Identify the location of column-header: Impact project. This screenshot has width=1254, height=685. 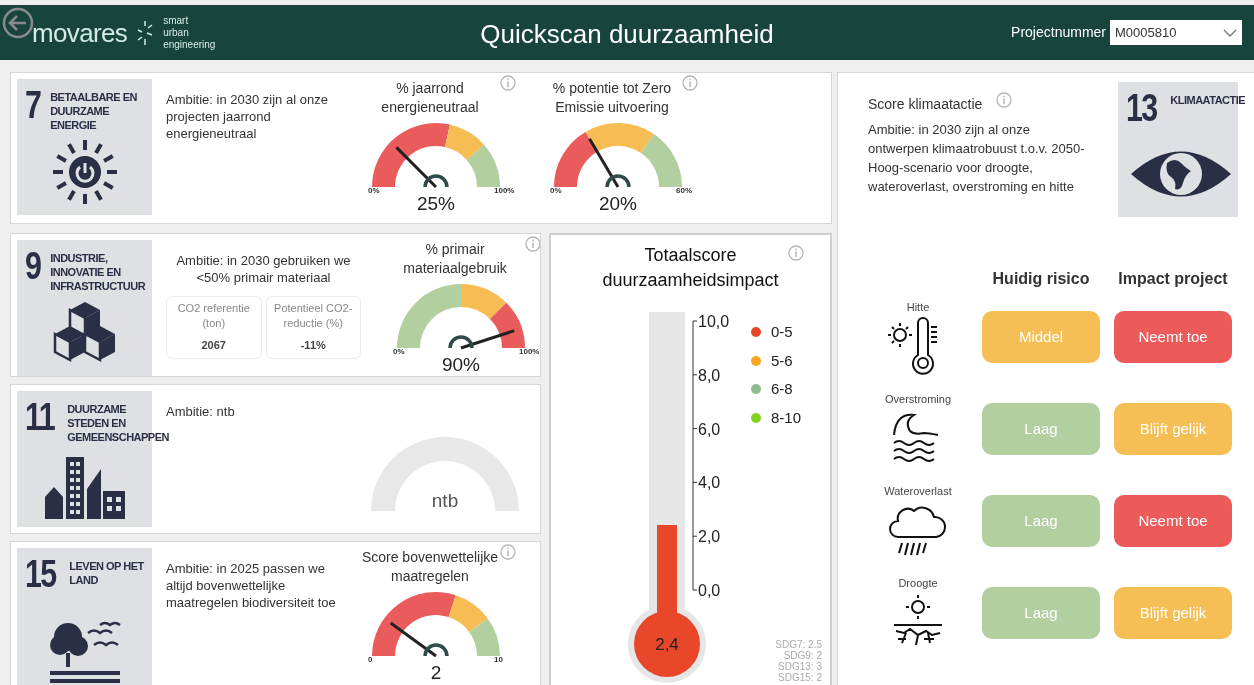
(1173, 279).